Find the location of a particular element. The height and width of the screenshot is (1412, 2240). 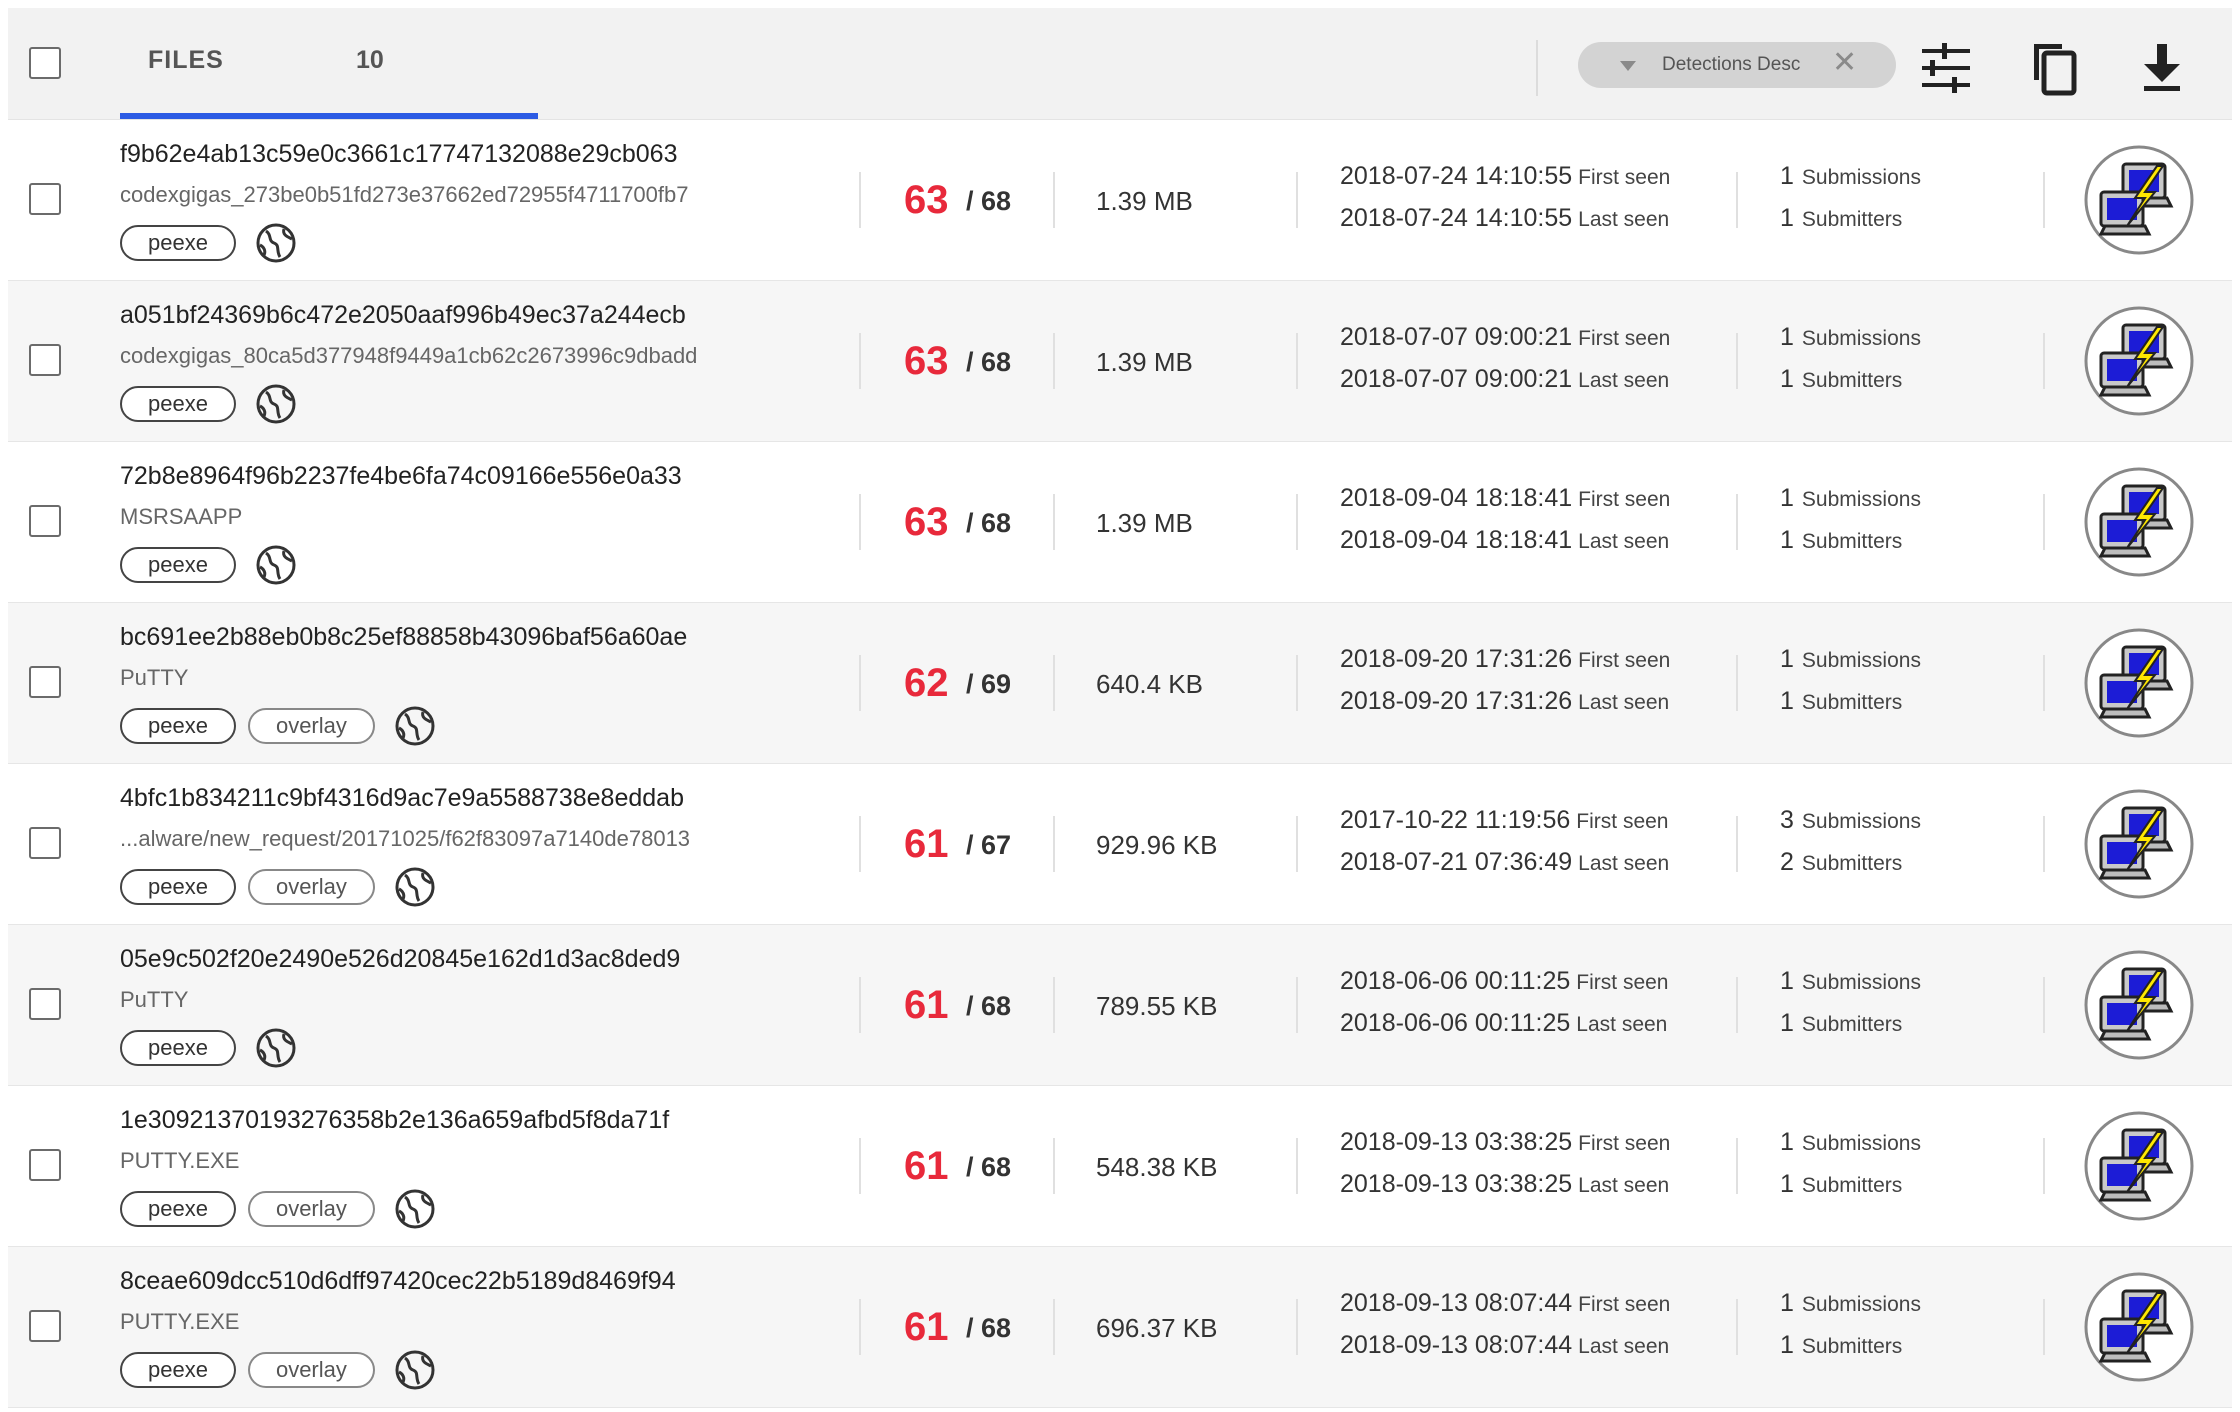

last-seen: 2018-06-06 00:11:25 Last seen is located at coordinates (1504, 1023).